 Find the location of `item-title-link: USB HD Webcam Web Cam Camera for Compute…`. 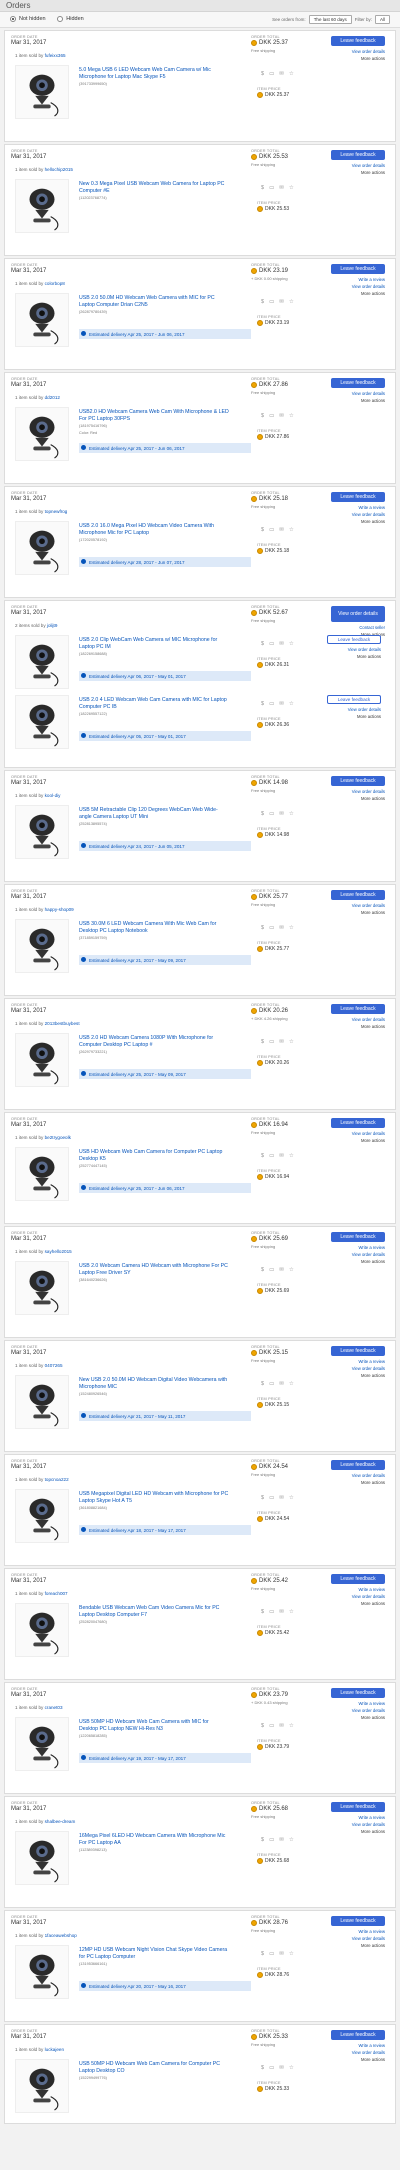

item-title-link: USB HD Webcam Web Cam Camera for Compute… is located at coordinates (150, 1155).